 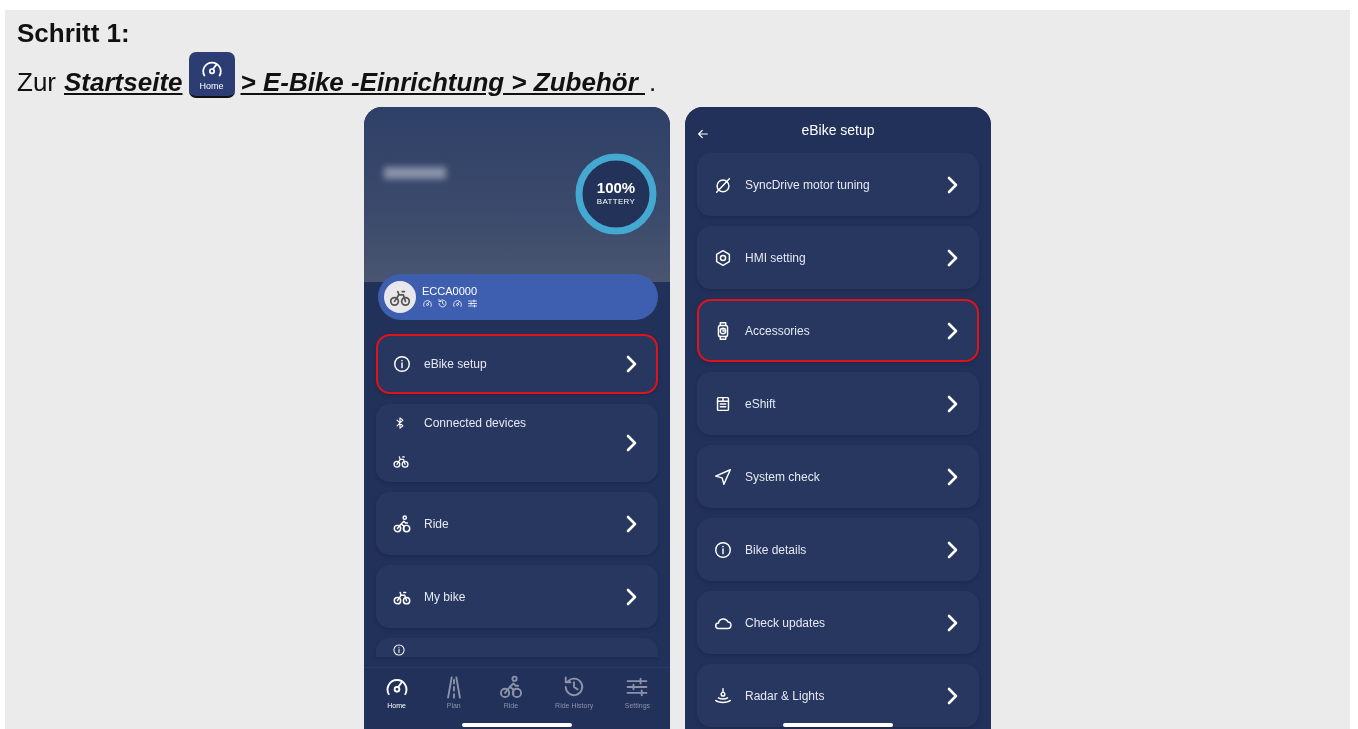 I want to click on menu-label: My bike, so click(x=445, y=597).